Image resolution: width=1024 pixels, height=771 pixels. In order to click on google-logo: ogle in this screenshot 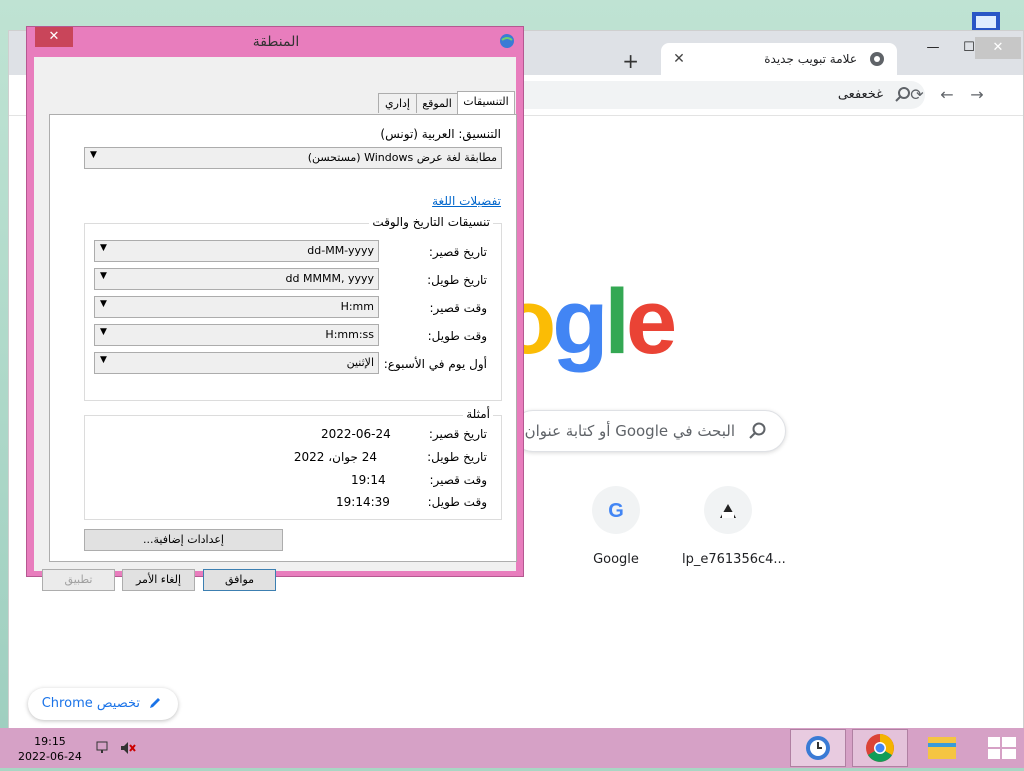, I will do `click(588, 322)`.